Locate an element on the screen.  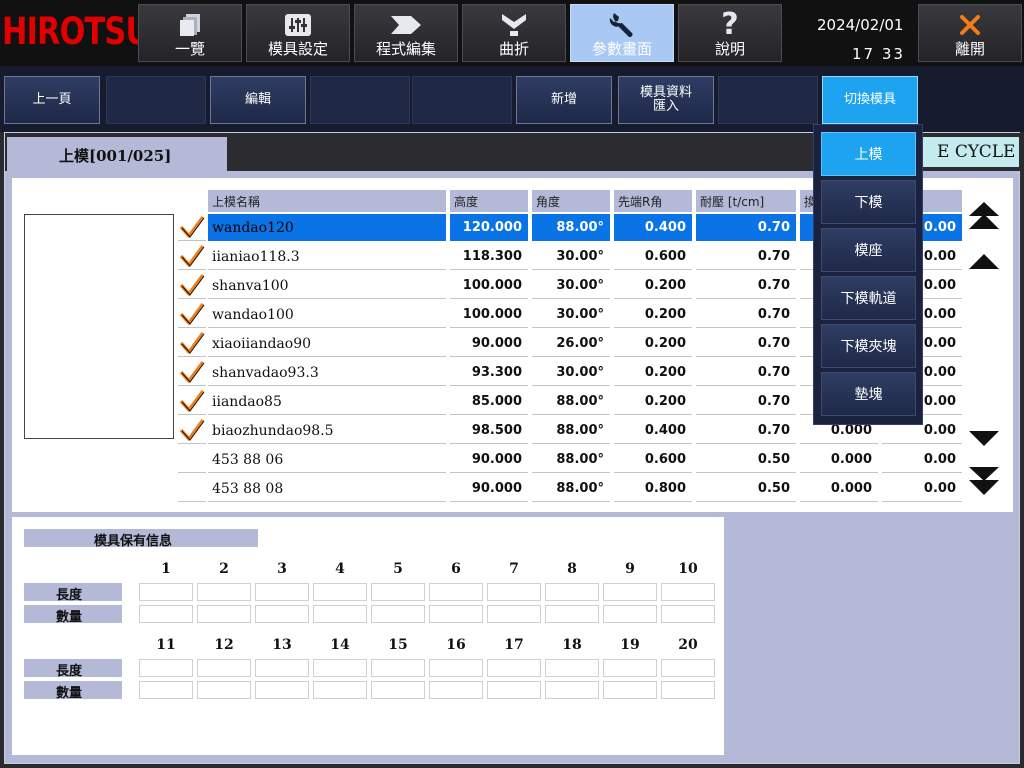
edit-button: 編輯 is located at coordinates (258, 100).